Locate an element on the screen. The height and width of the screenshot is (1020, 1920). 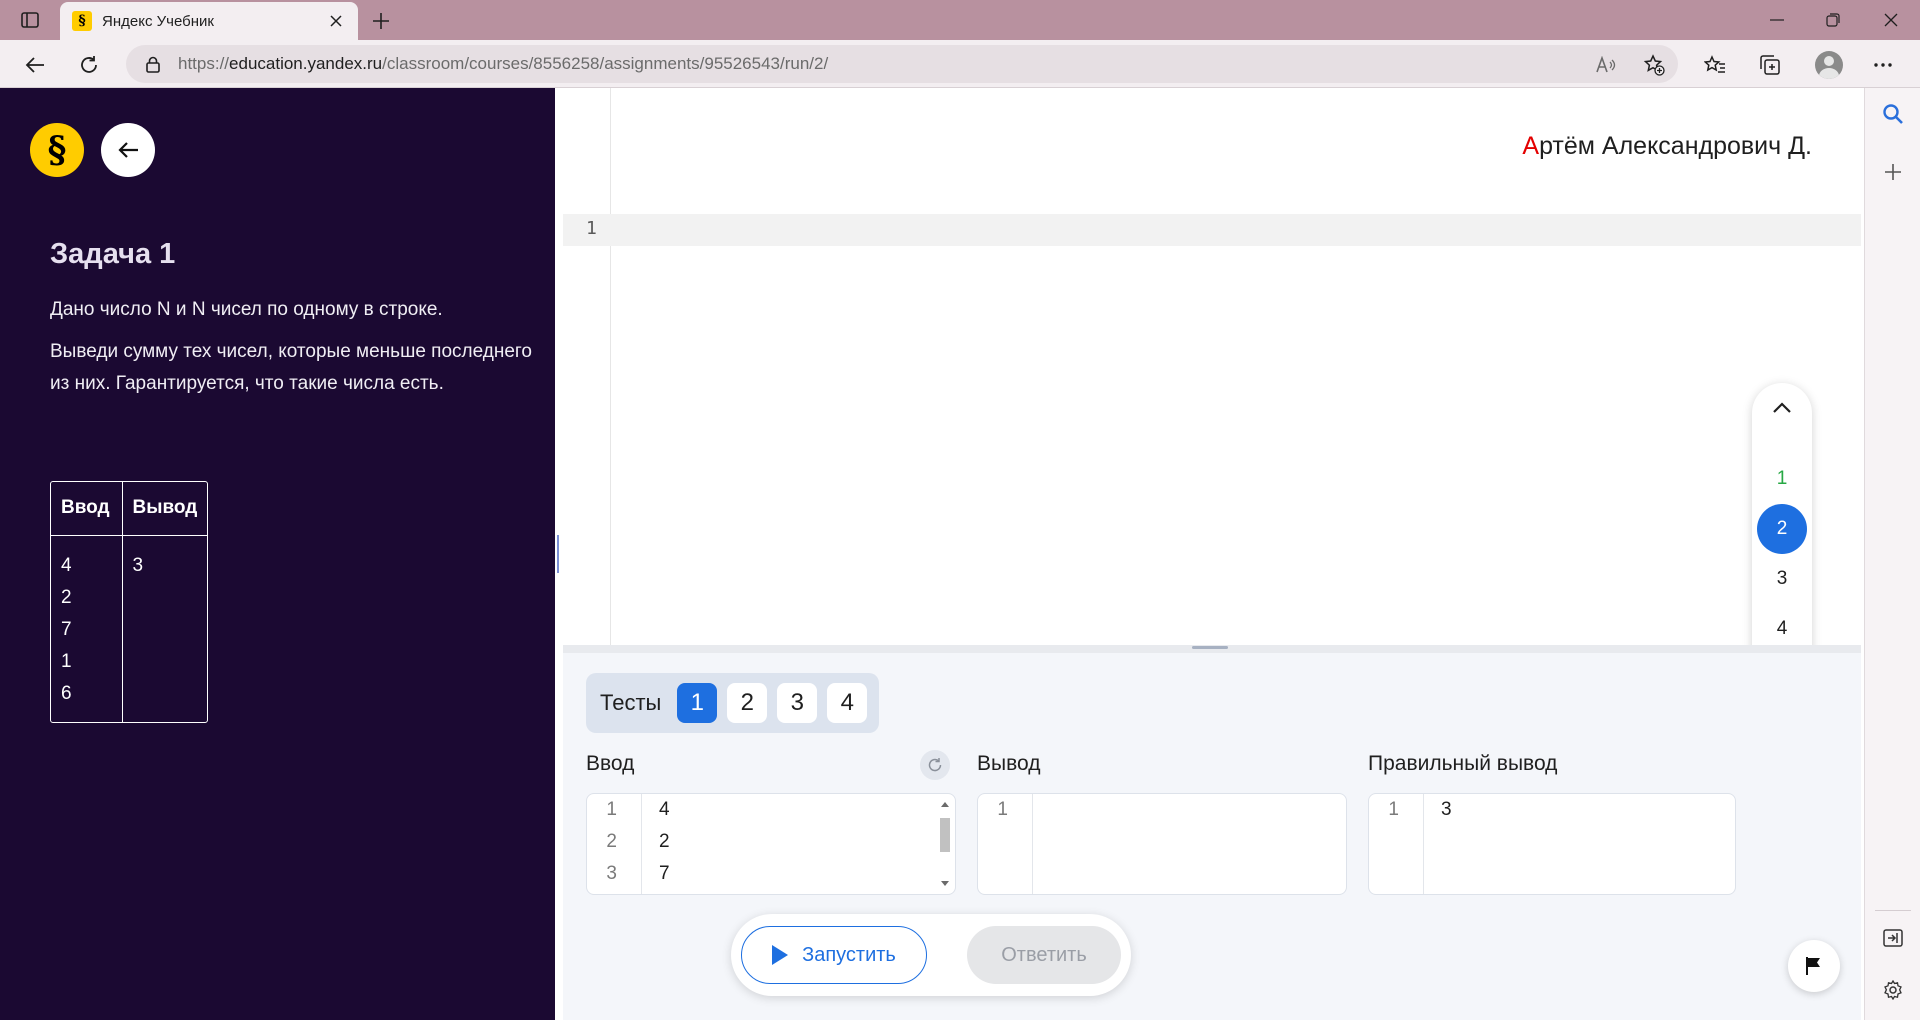
test-input-editor: 1 2 3 4 2 7 is located at coordinates (771, 844).